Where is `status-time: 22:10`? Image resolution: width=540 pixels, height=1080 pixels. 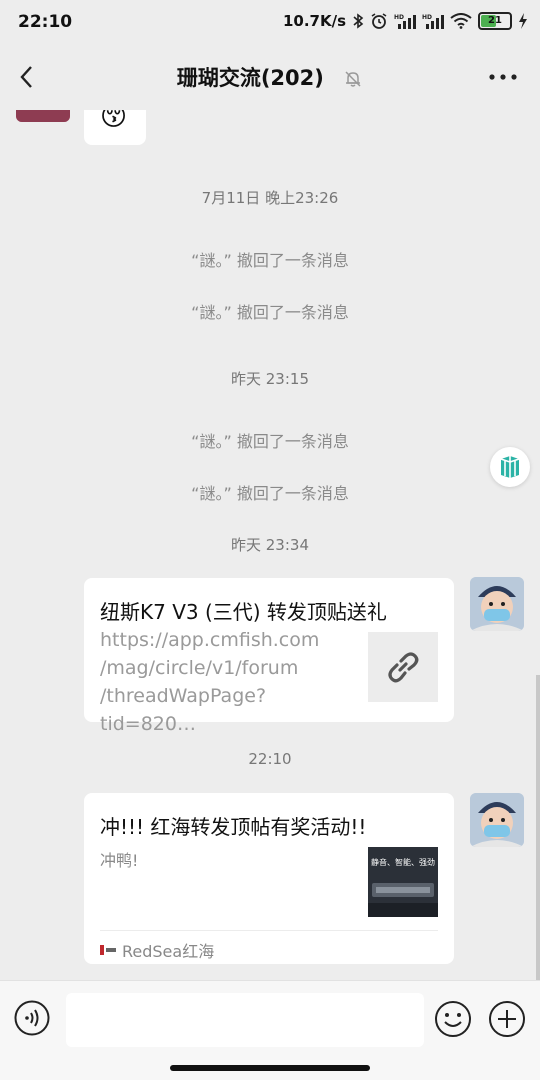 status-time: 22:10 is located at coordinates (45, 22).